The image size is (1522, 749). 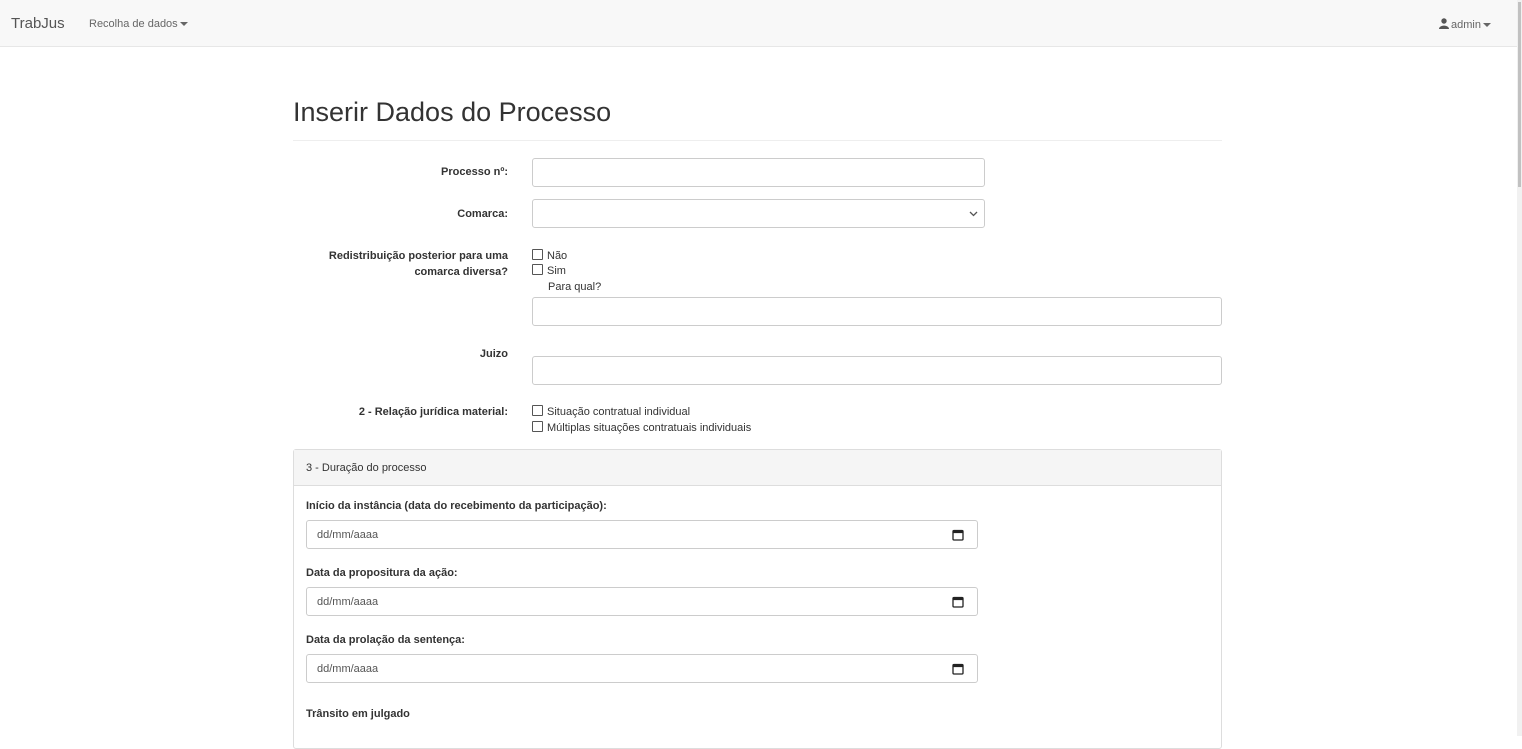 I want to click on propositura-label: Data da propositura da ação:, so click(x=382, y=573).